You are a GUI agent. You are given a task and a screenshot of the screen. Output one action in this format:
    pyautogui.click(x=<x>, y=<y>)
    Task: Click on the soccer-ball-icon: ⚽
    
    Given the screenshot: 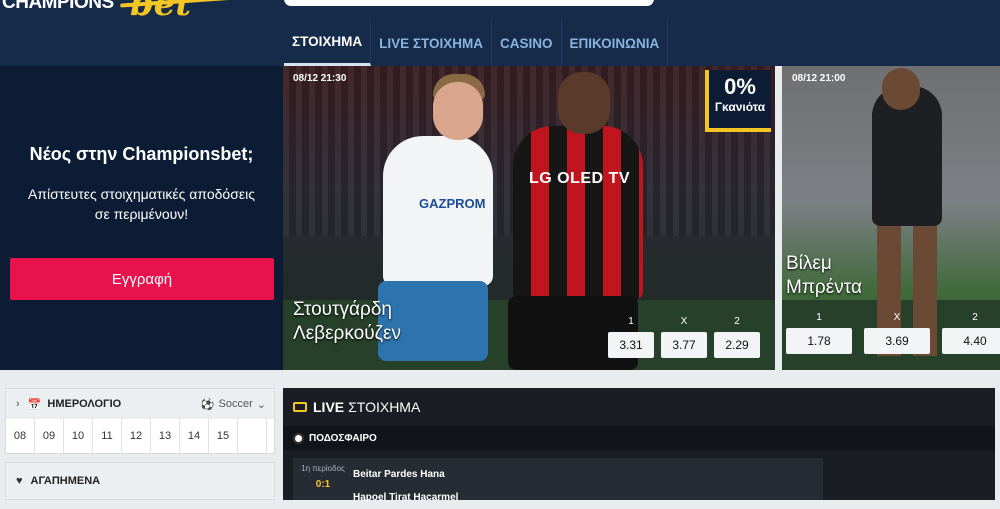 What is the action you would take?
    pyautogui.click(x=207, y=404)
    